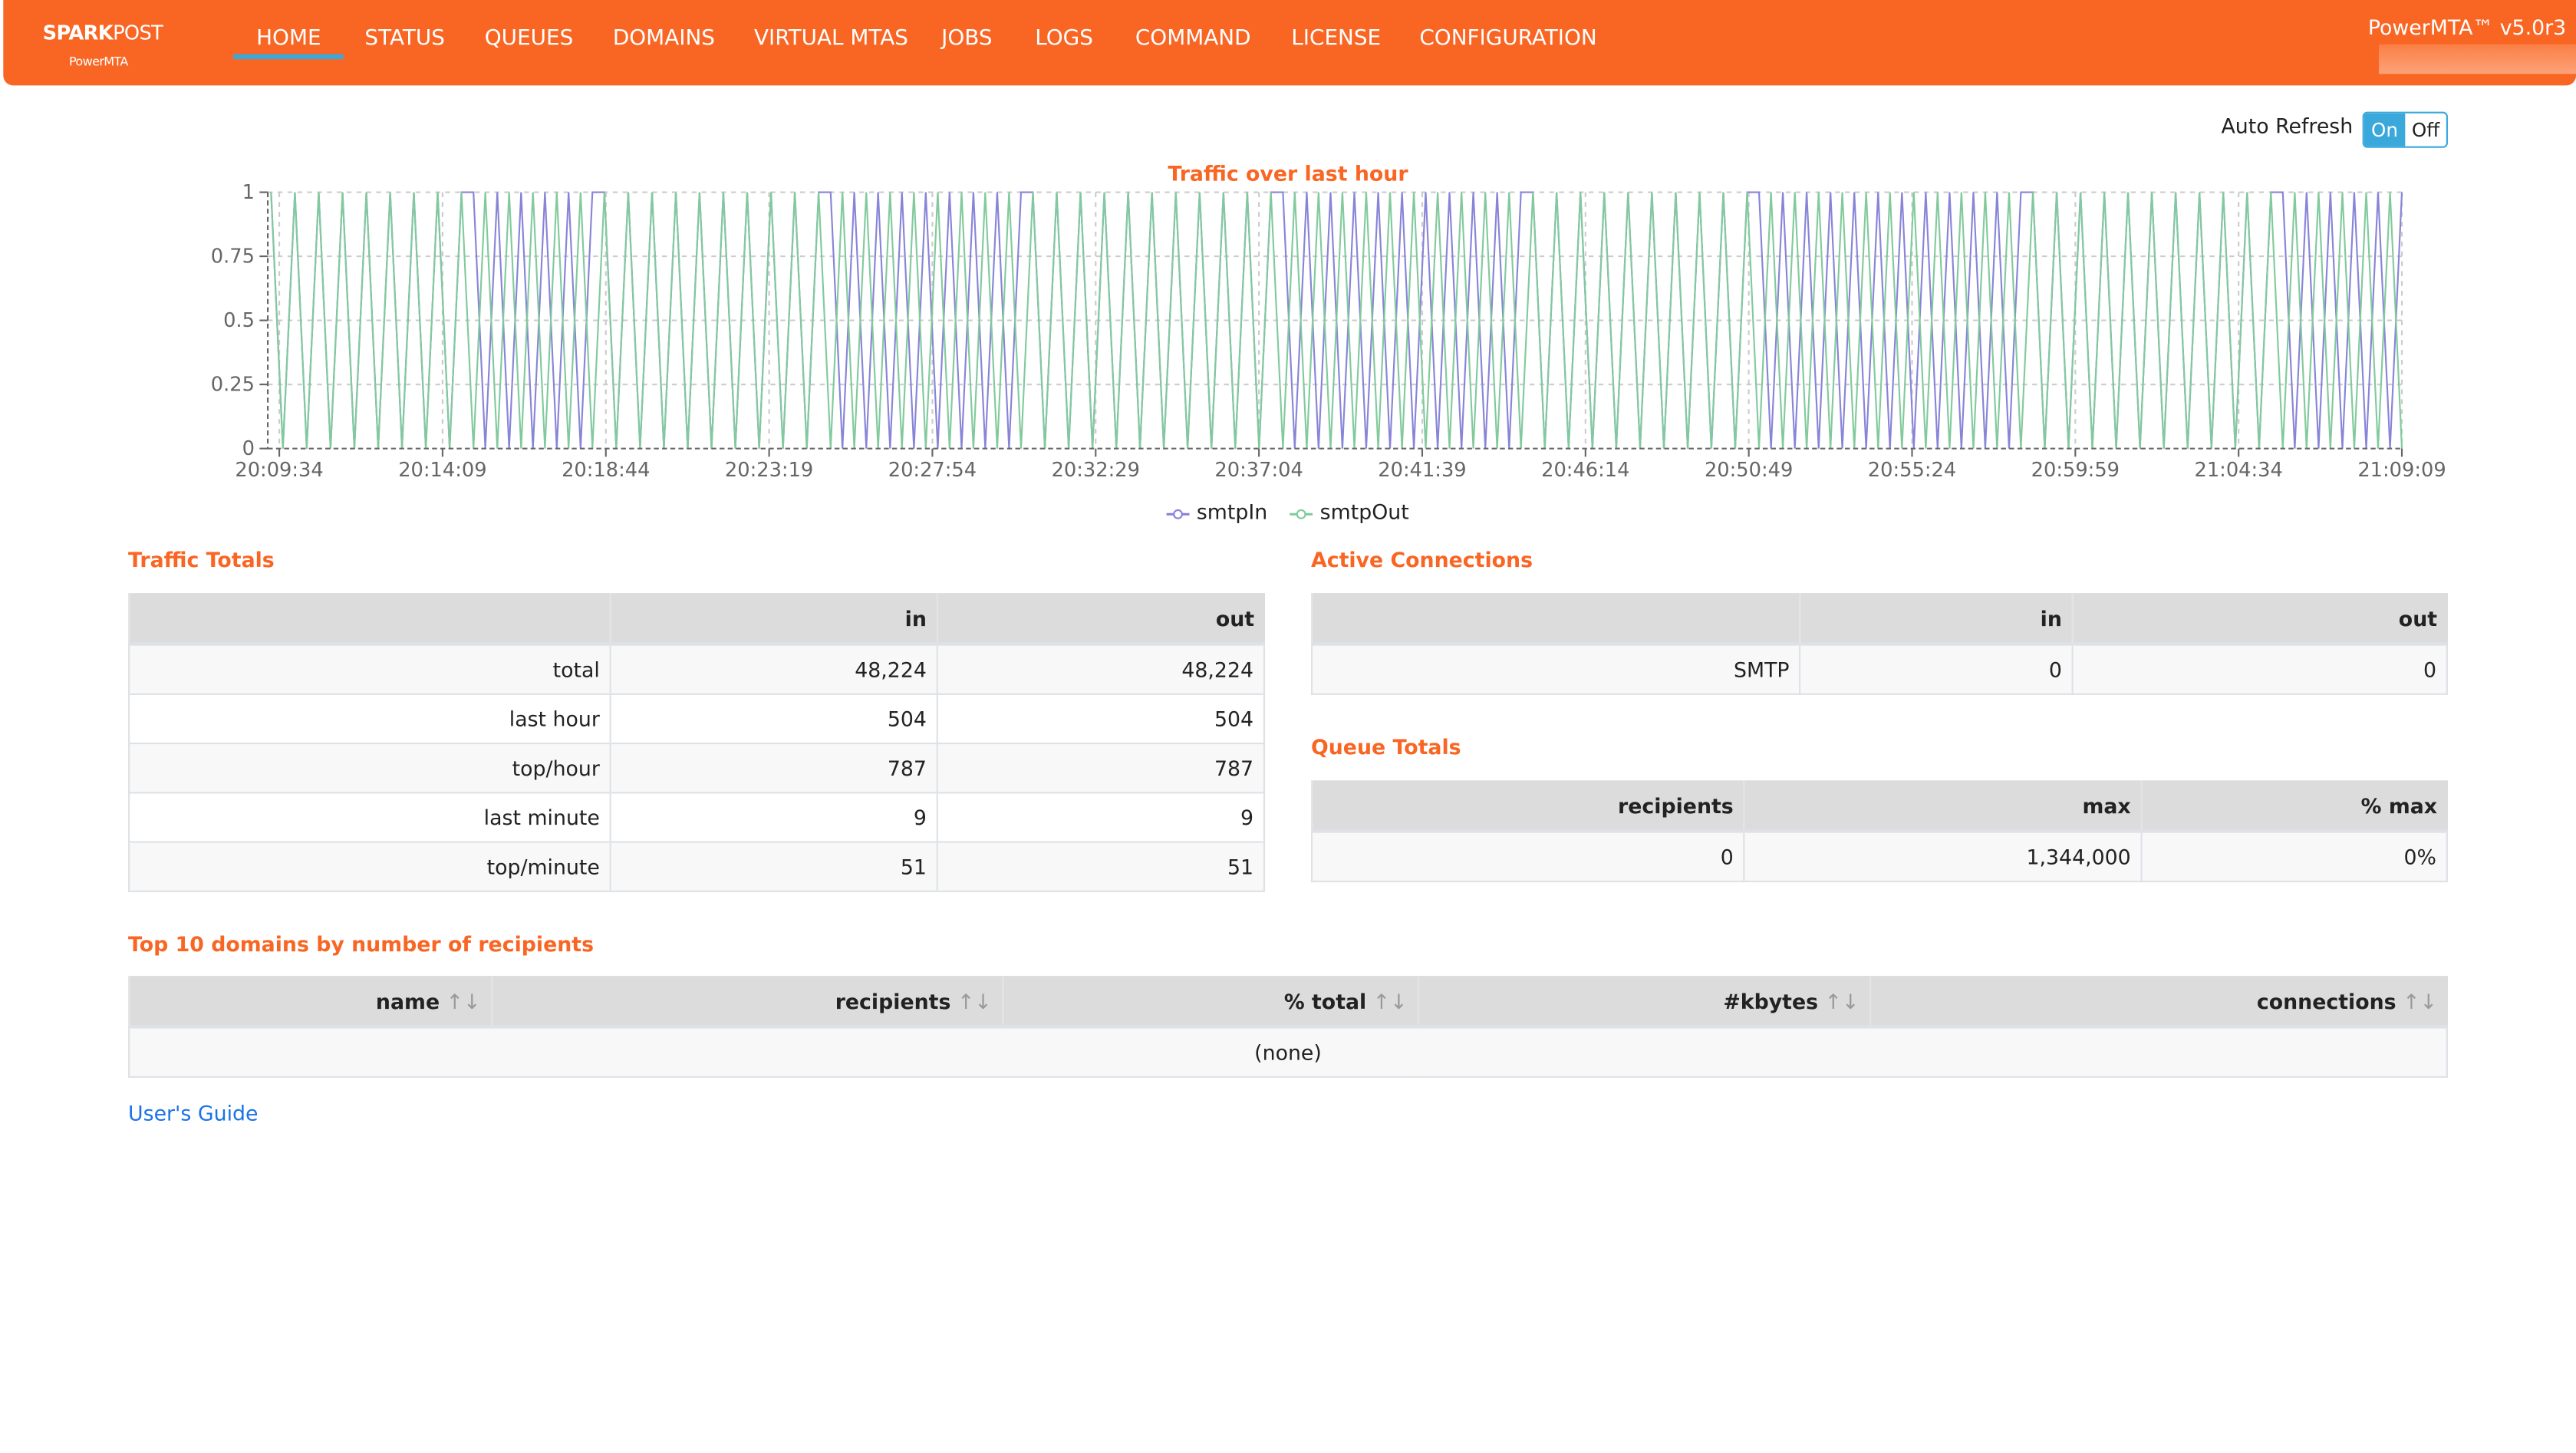 The image size is (2576, 1453). I want to click on column-header: #kbytes ↑↓, so click(1643, 1003).